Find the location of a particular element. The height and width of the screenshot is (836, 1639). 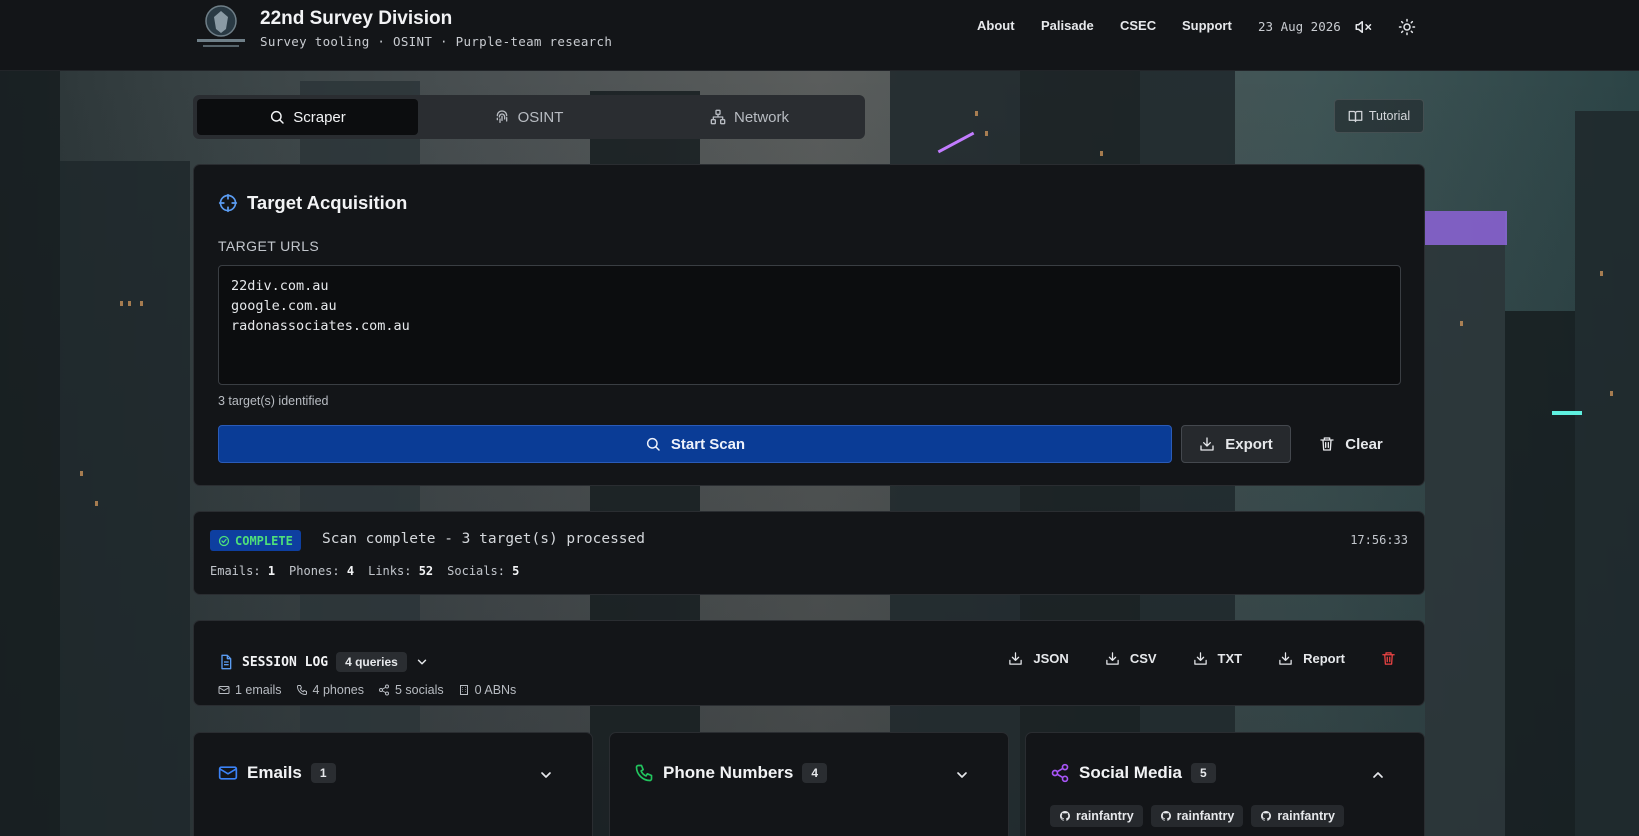

mute-icon is located at coordinates (1363, 27).